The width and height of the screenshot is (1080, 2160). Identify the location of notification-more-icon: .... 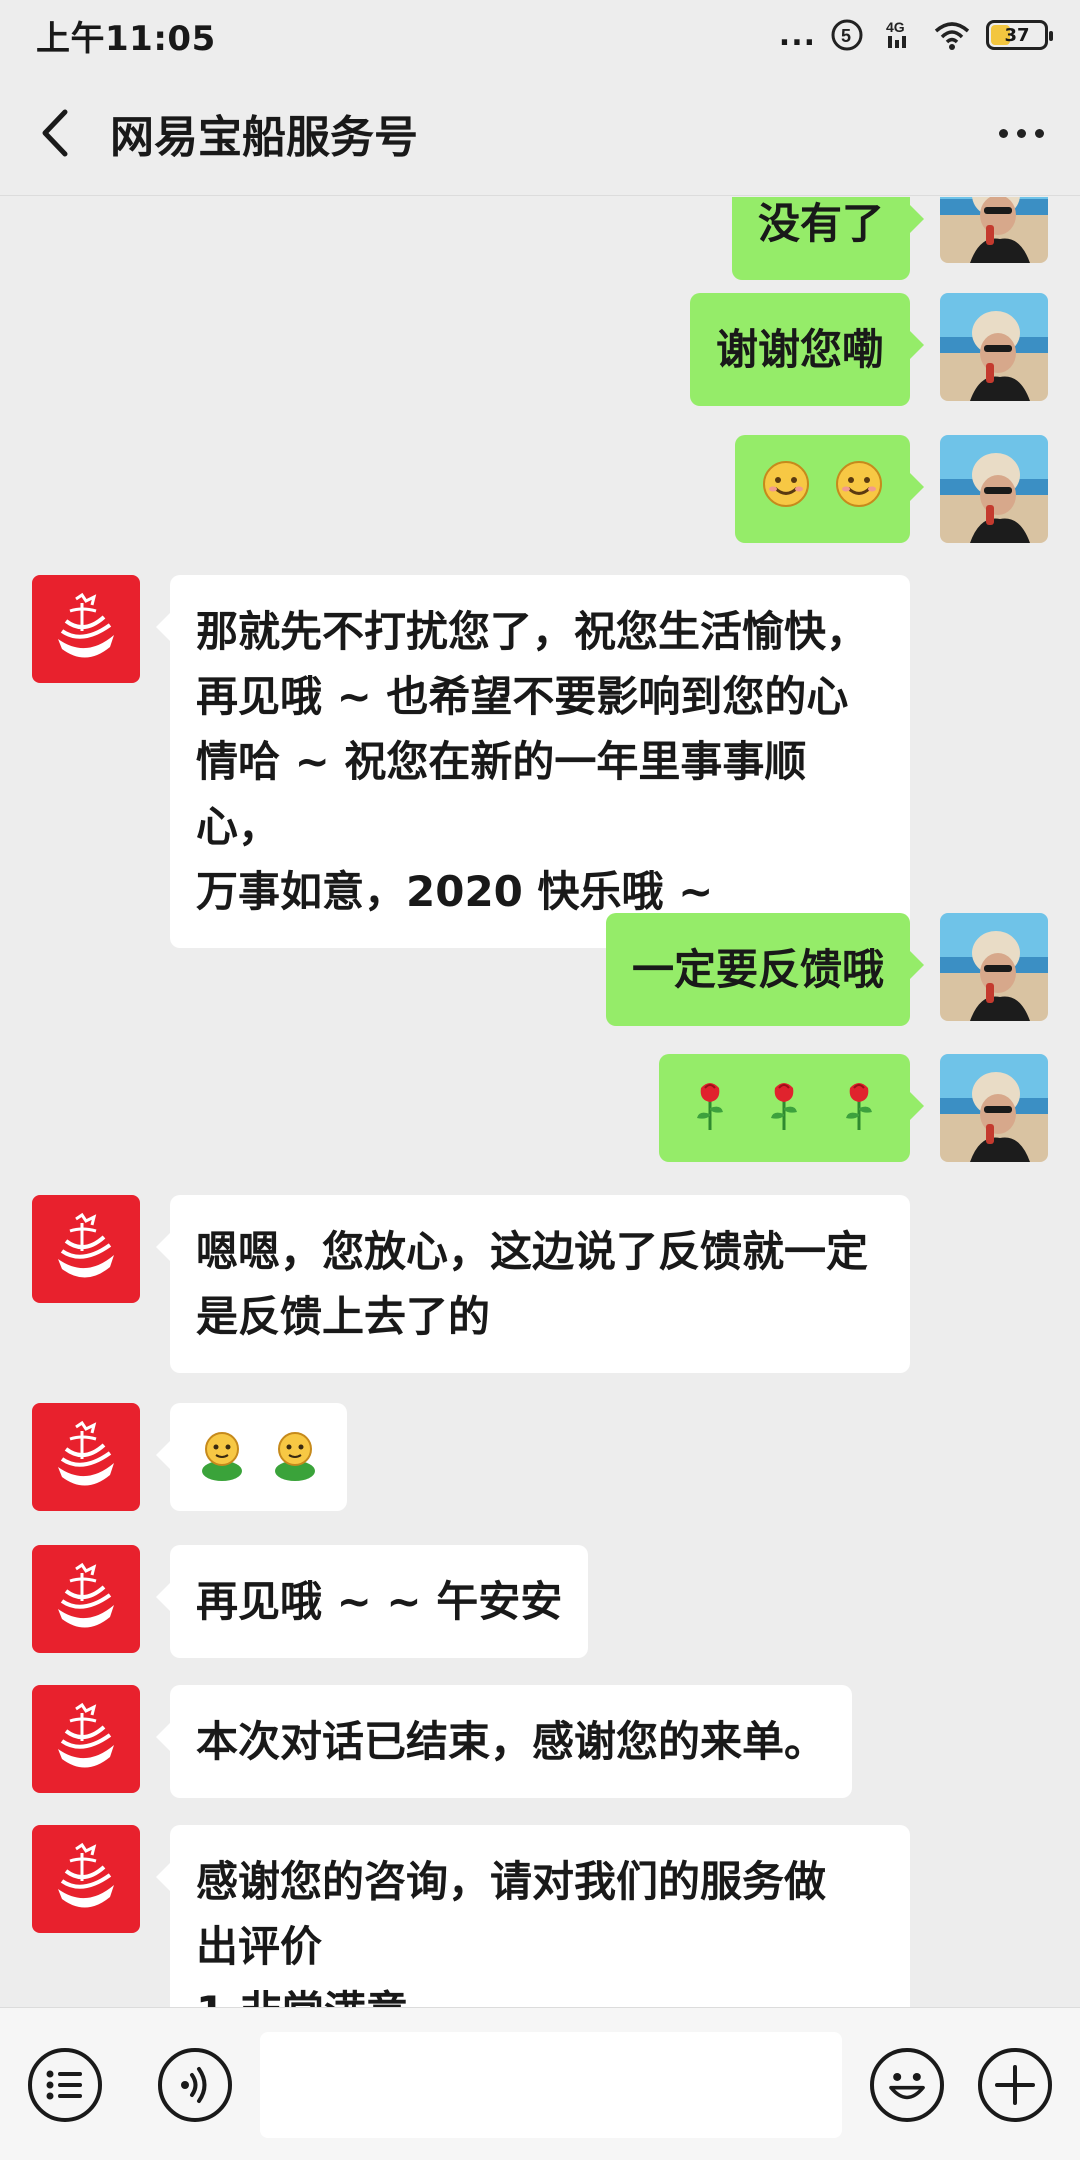
(797, 35).